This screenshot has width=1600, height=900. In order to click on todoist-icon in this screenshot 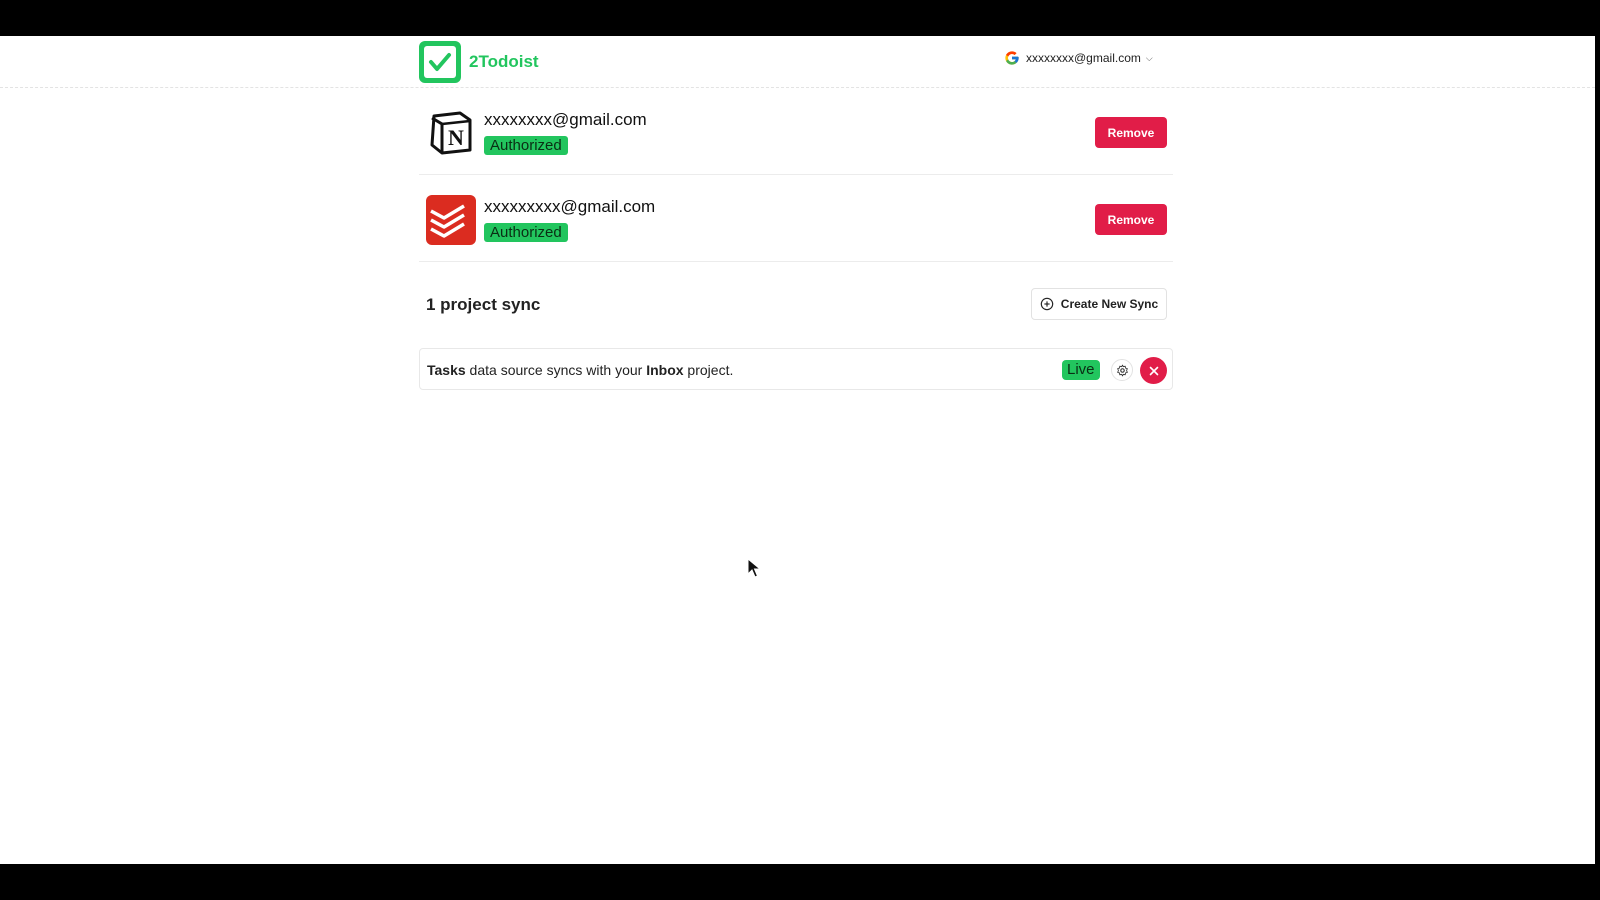, I will do `click(451, 220)`.